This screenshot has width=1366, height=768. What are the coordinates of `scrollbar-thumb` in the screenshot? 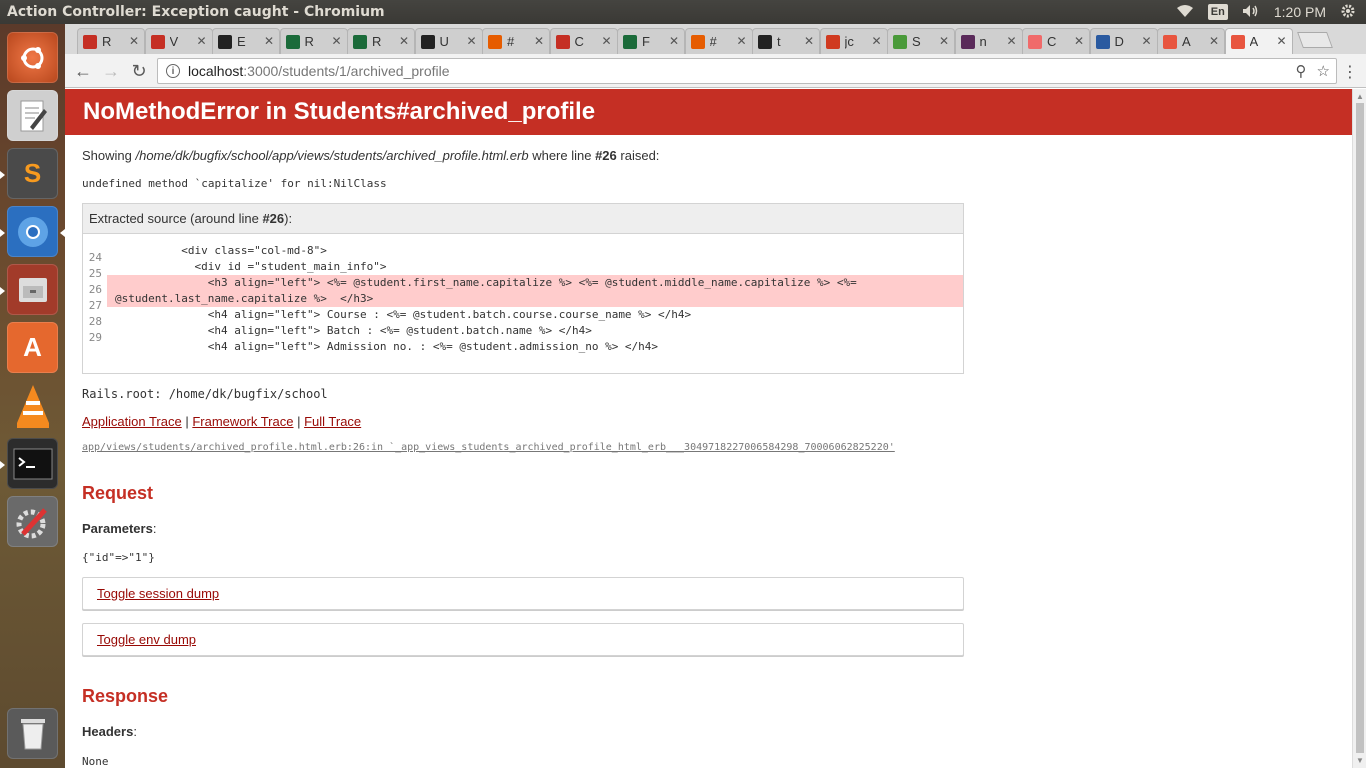 It's located at (1360, 428).